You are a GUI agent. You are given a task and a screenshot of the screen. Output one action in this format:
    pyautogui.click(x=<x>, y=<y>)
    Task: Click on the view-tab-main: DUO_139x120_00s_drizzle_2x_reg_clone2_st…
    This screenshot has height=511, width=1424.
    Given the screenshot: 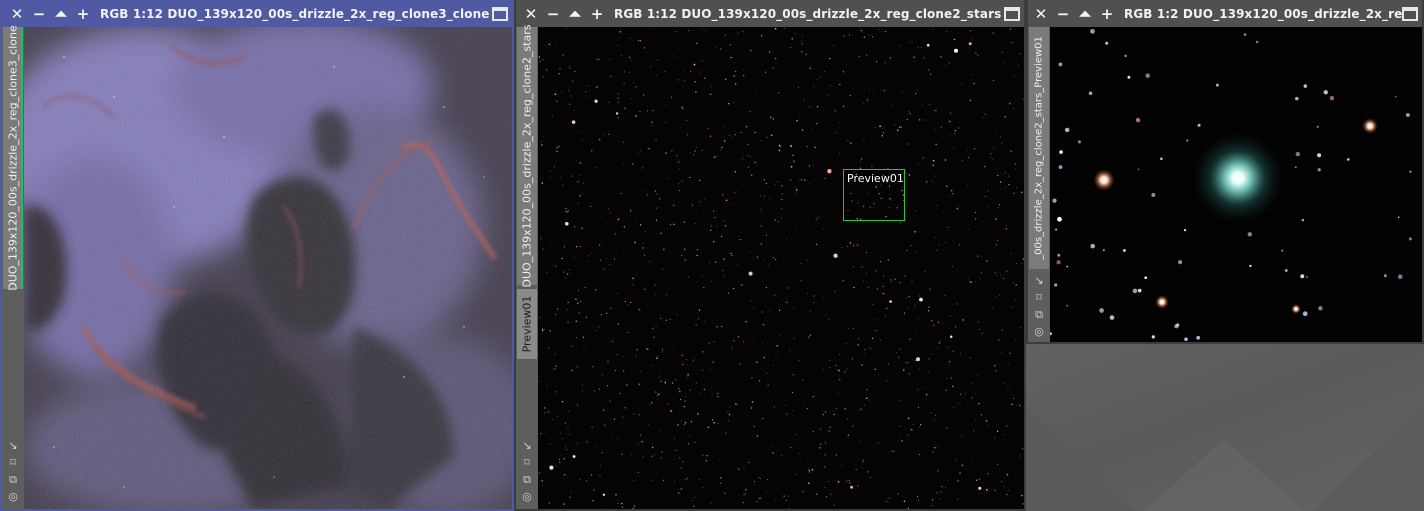 What is the action you would take?
    pyautogui.click(x=527, y=156)
    